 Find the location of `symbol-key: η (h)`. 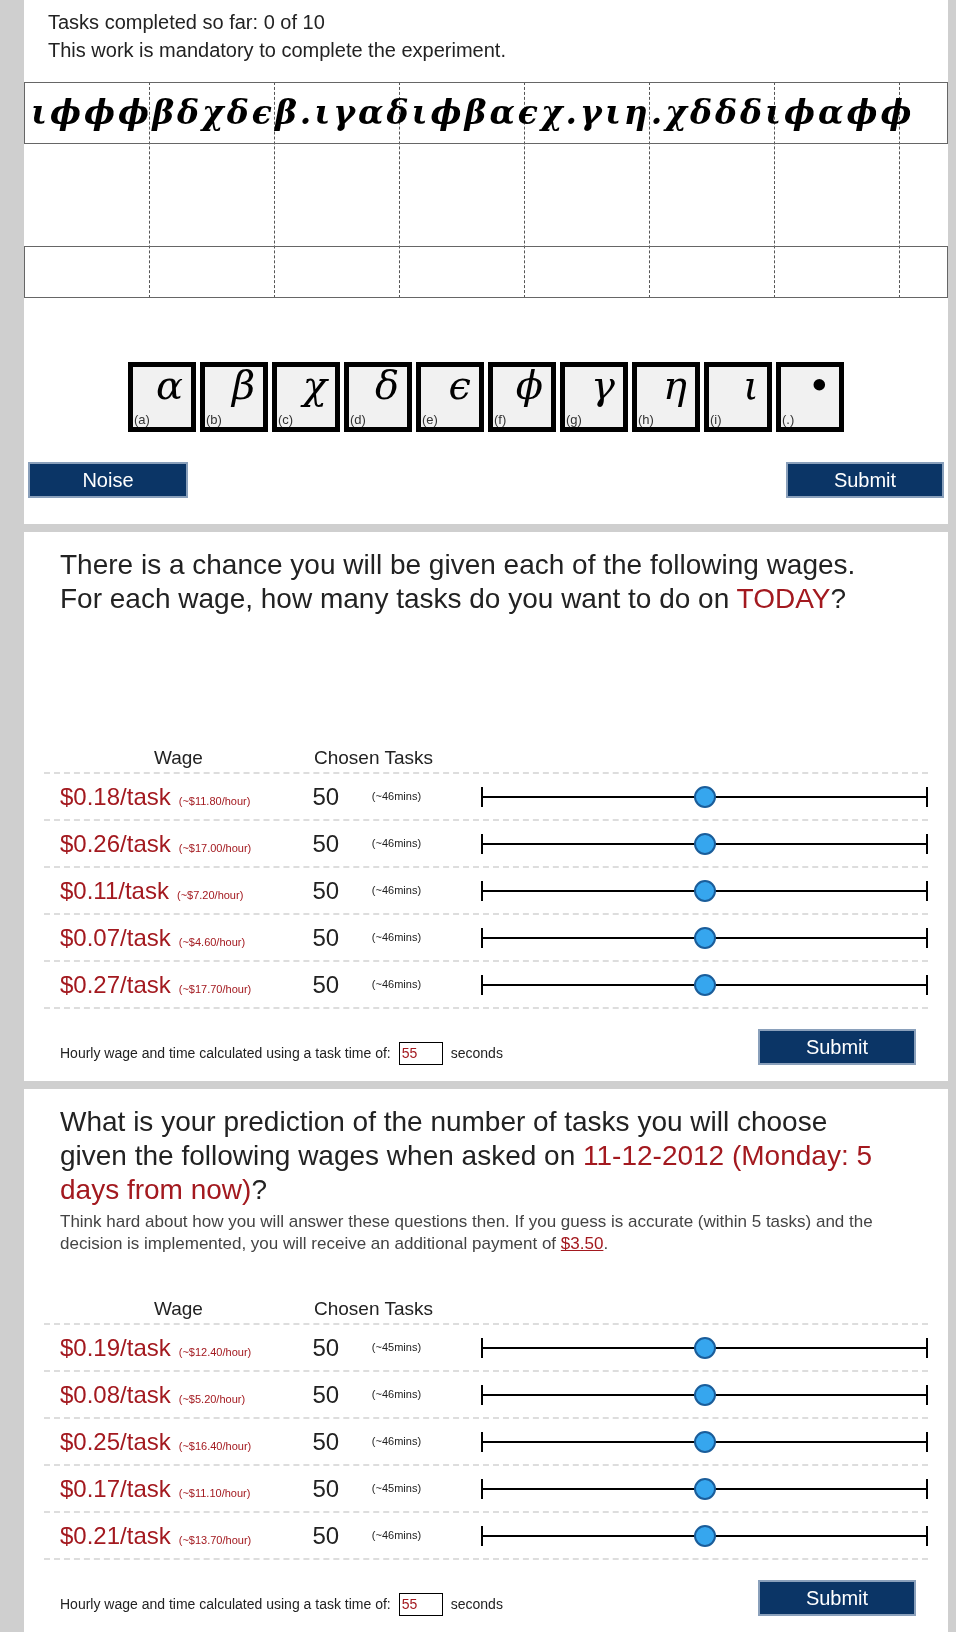

symbol-key: η (h) is located at coordinates (666, 397).